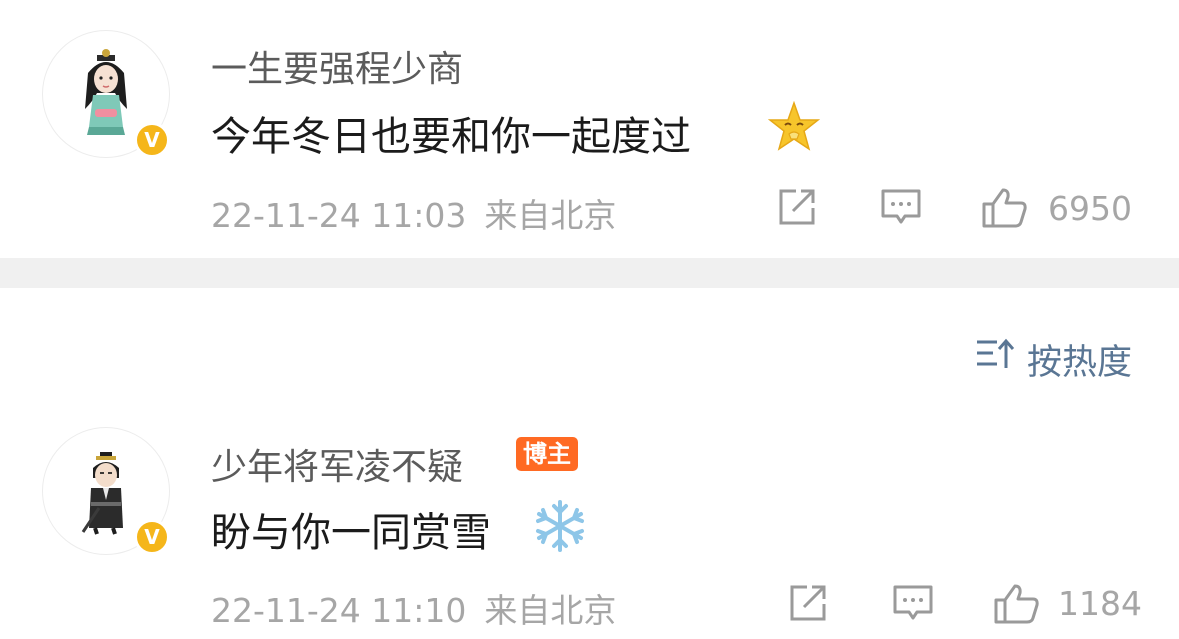 The image size is (1179, 639). Describe the element at coordinates (337, 464) in the screenshot. I see `username: 少年将军凌不疑` at that location.